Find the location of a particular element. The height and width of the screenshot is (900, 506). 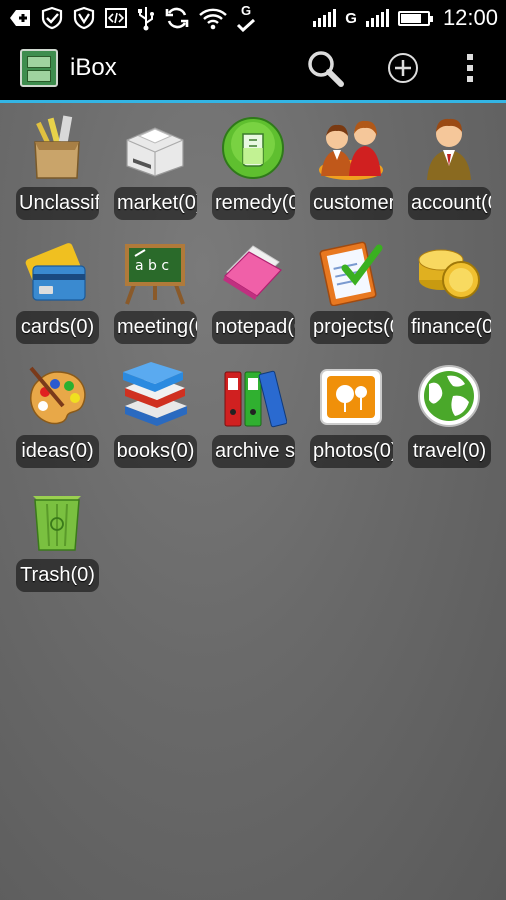

check-icon is located at coordinates (246, 25).